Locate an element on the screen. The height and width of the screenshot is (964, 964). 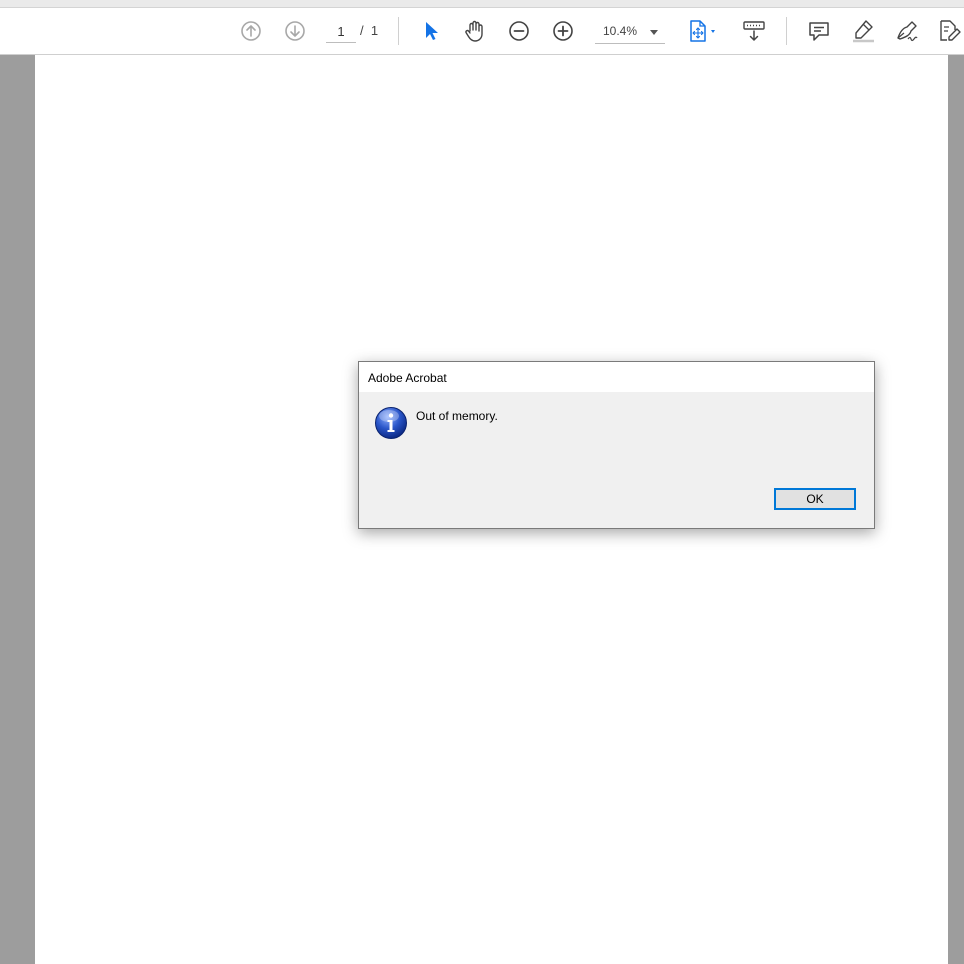
zoom-in-icon is located at coordinates (563, 31).